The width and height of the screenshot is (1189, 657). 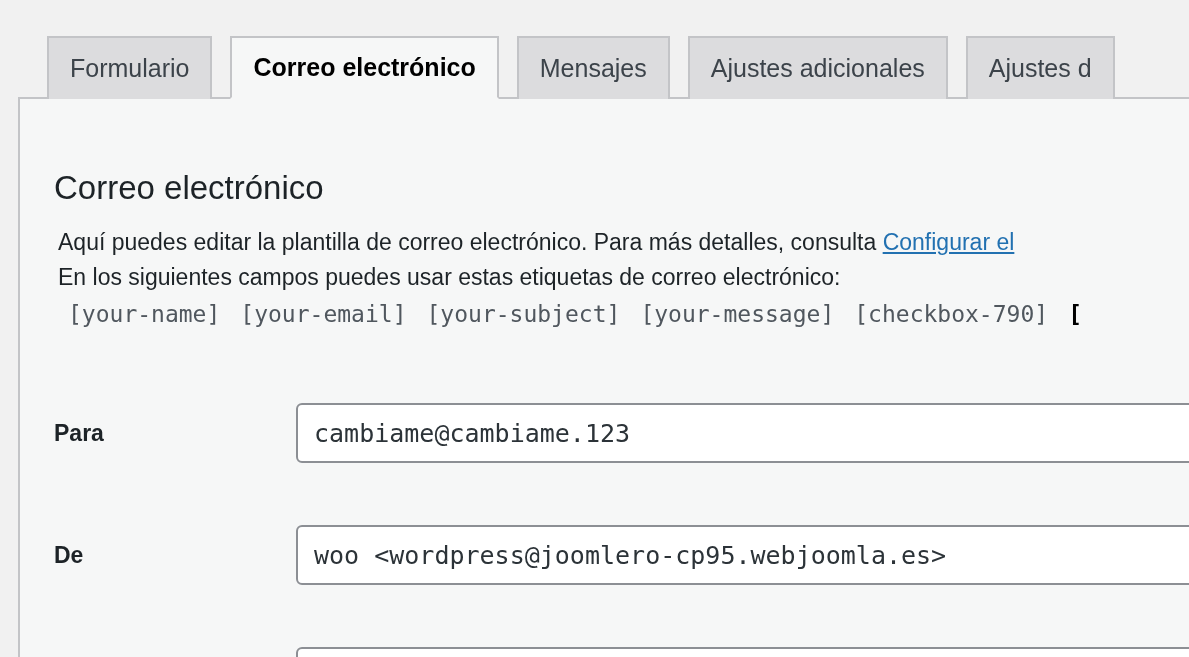 What do you see at coordinates (737, 314) in the screenshot?
I see `mail-tag: [your-message]` at bounding box center [737, 314].